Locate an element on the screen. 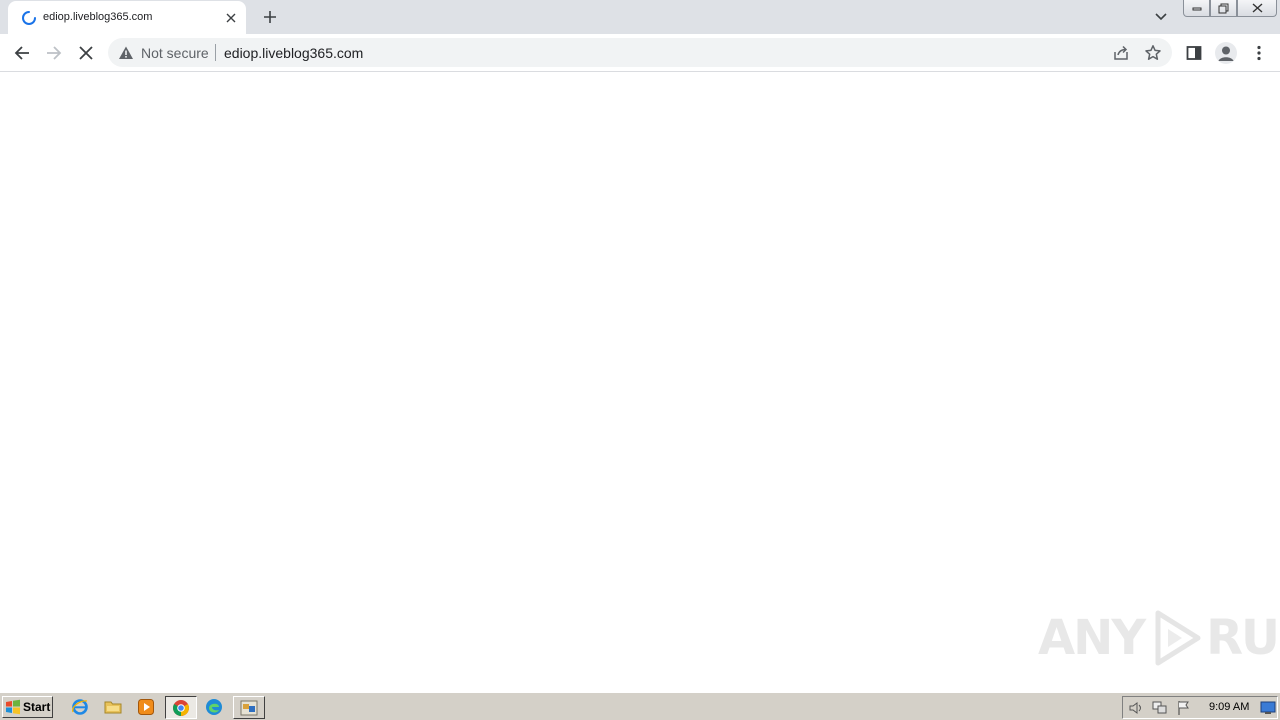 Image resolution: width=1280 pixels, height=720 pixels. clock: 9:09 AM is located at coordinates (1229, 707).